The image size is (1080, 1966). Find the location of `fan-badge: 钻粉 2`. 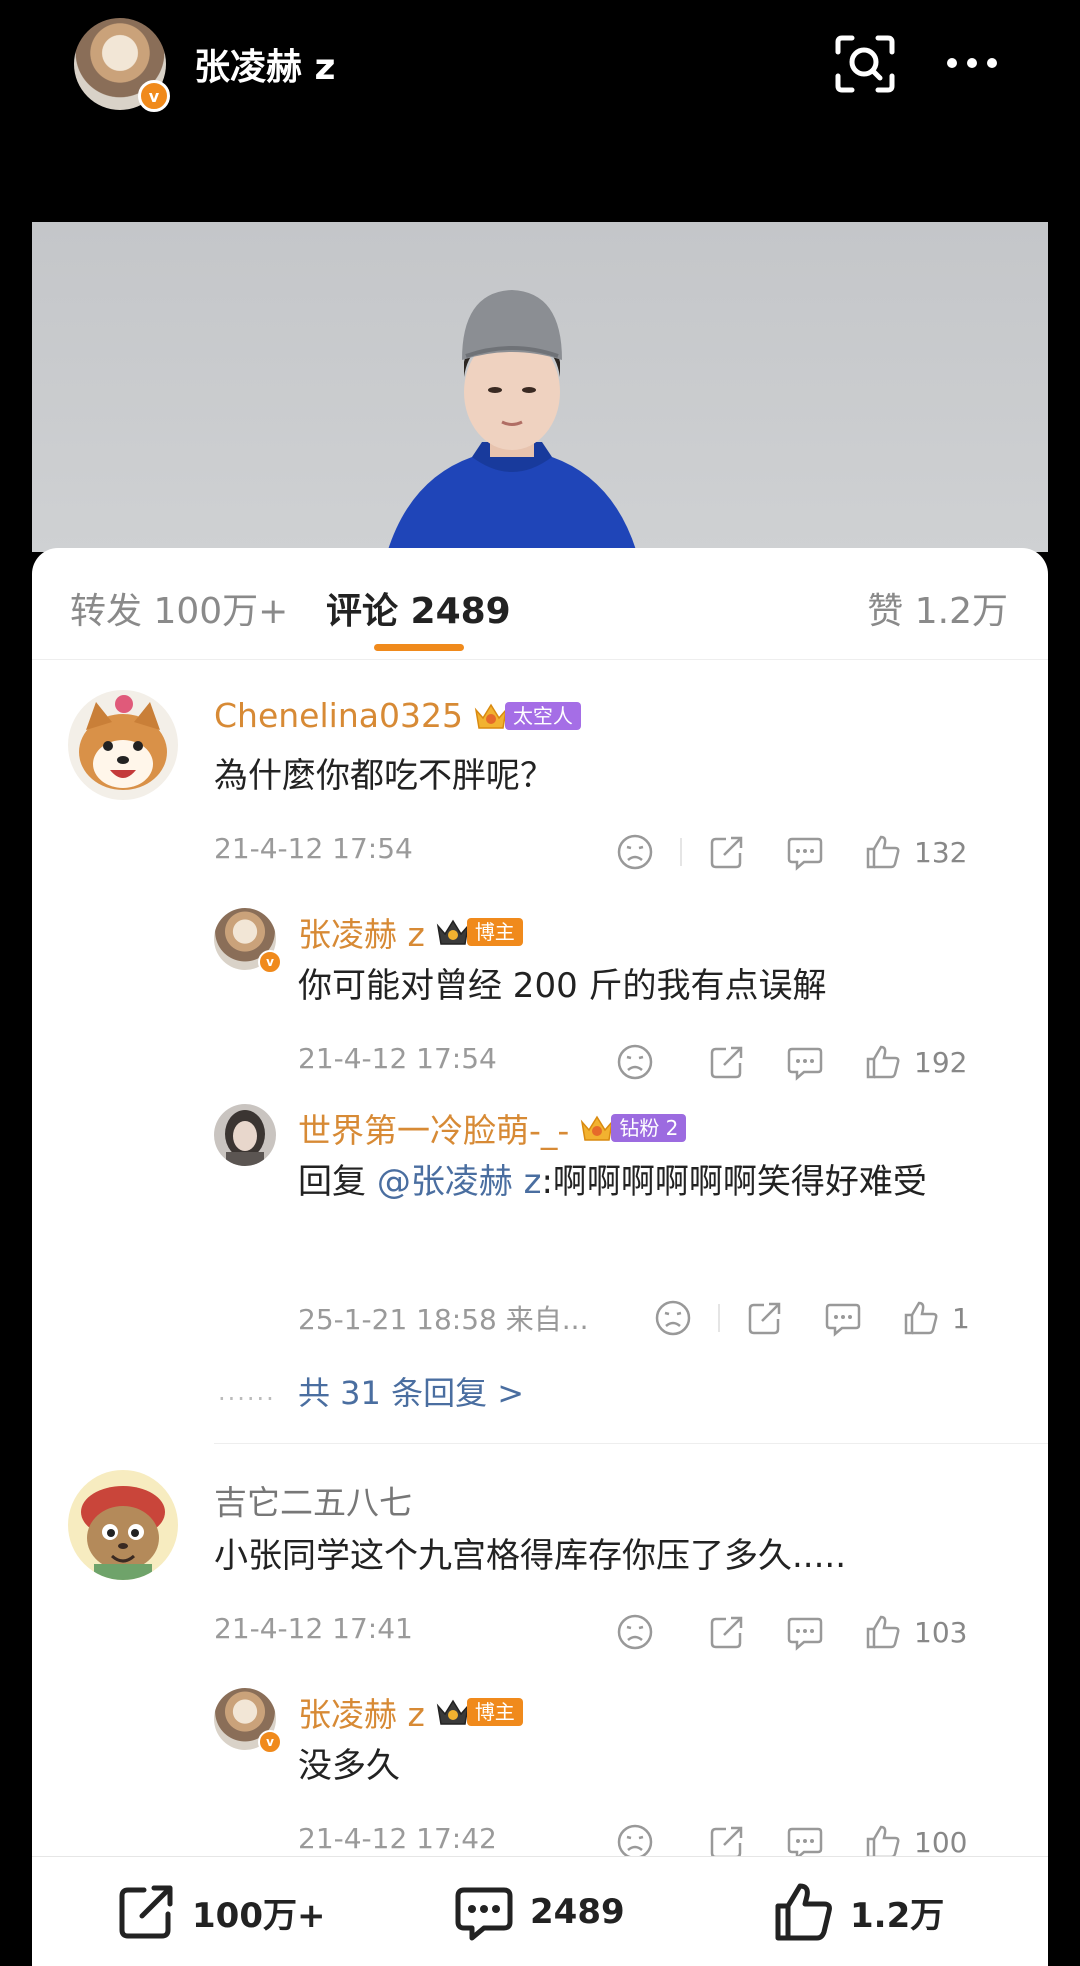

fan-badge: 钻粉 2 is located at coordinates (633, 1128).